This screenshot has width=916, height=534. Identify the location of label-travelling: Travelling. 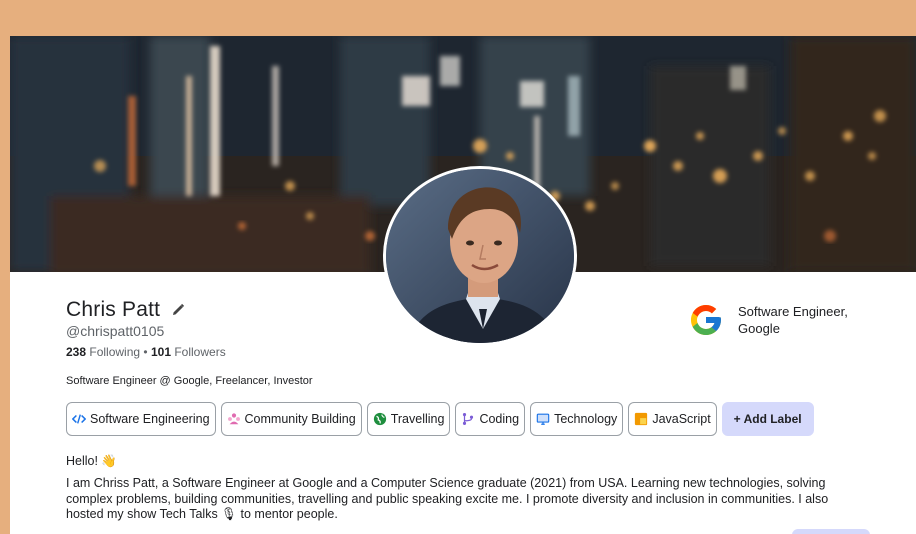
(408, 419).